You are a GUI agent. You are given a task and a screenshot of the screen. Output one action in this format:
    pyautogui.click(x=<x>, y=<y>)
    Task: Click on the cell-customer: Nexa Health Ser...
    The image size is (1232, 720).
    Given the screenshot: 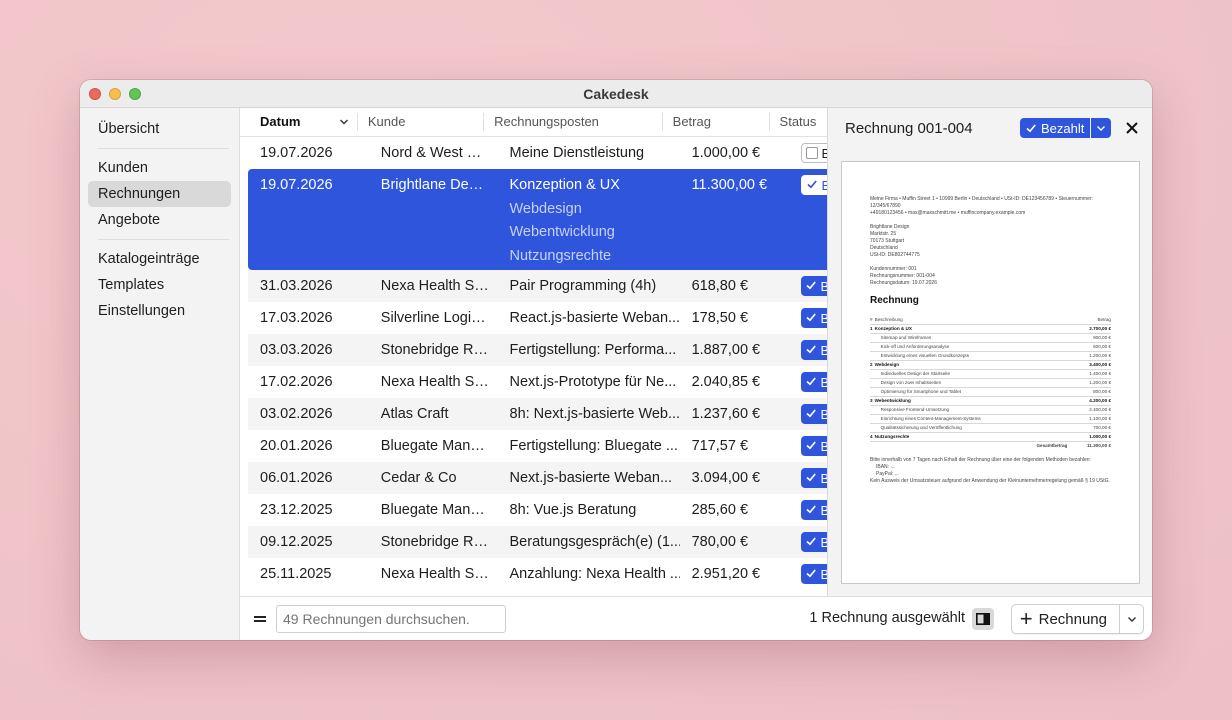 What is the action you would take?
    pyautogui.click(x=439, y=574)
    